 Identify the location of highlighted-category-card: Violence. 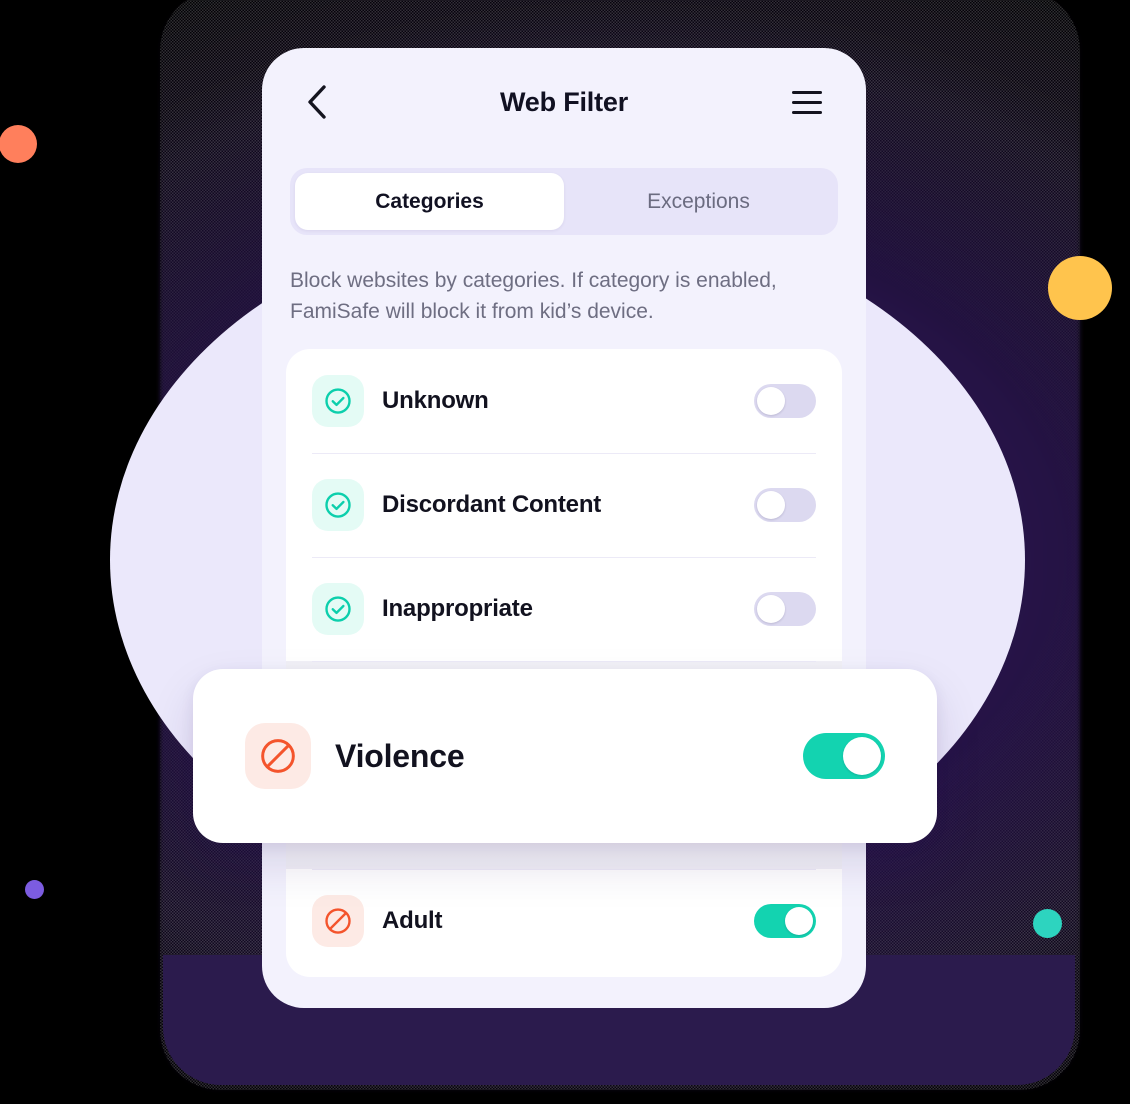
(565, 756).